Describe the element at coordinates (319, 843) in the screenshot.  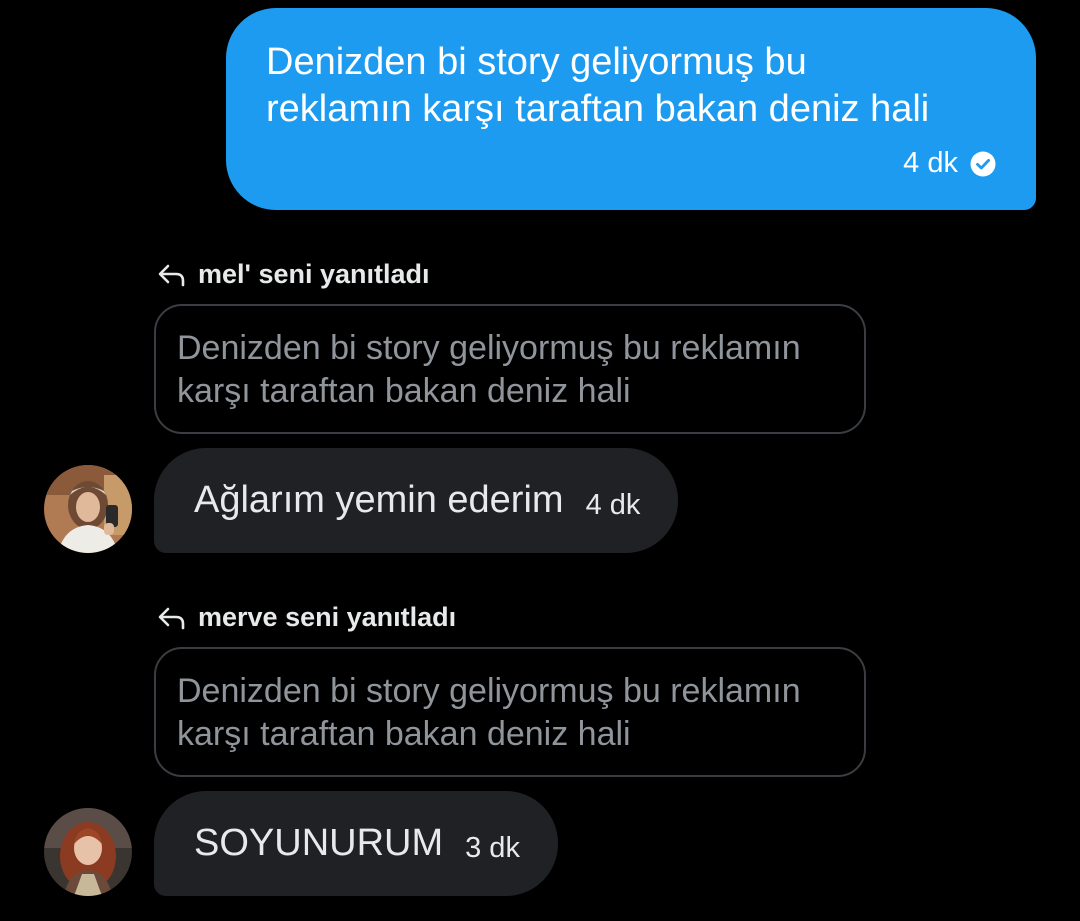
I see `incoming-message-text: SOYUNURUM` at that location.